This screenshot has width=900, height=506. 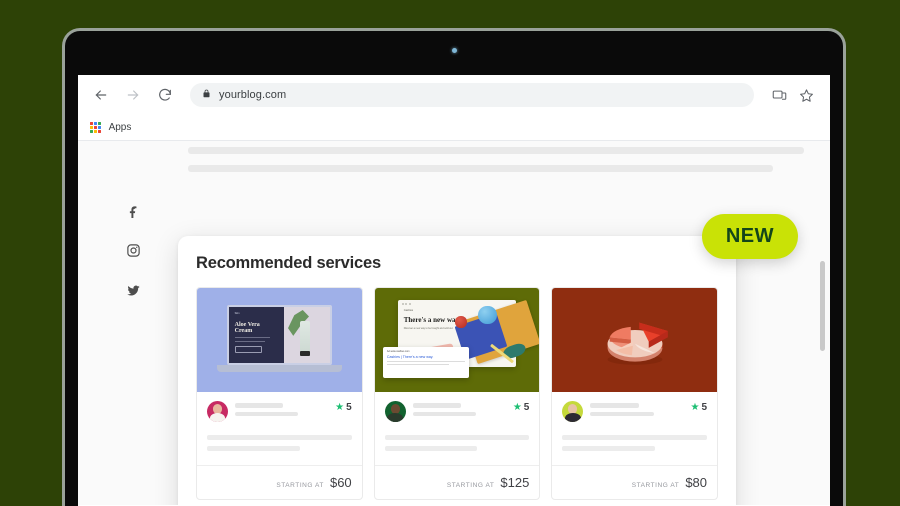 What do you see at coordinates (253, 95) in the screenshot?
I see `address-bar-url: yourblog.com` at bounding box center [253, 95].